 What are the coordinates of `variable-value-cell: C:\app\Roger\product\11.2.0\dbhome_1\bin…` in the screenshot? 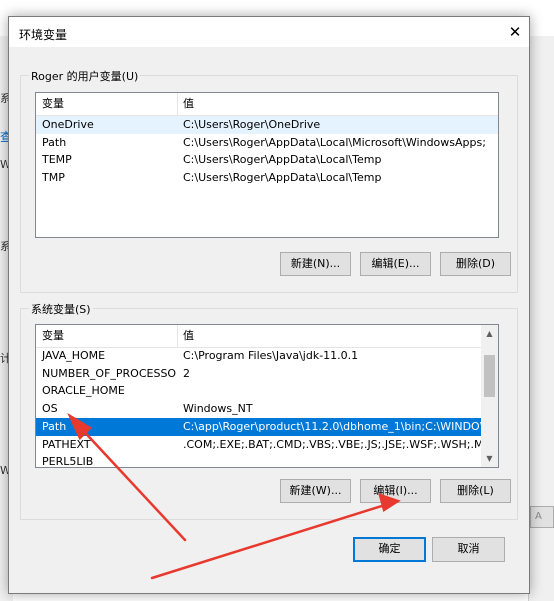 It's located at (332, 426).